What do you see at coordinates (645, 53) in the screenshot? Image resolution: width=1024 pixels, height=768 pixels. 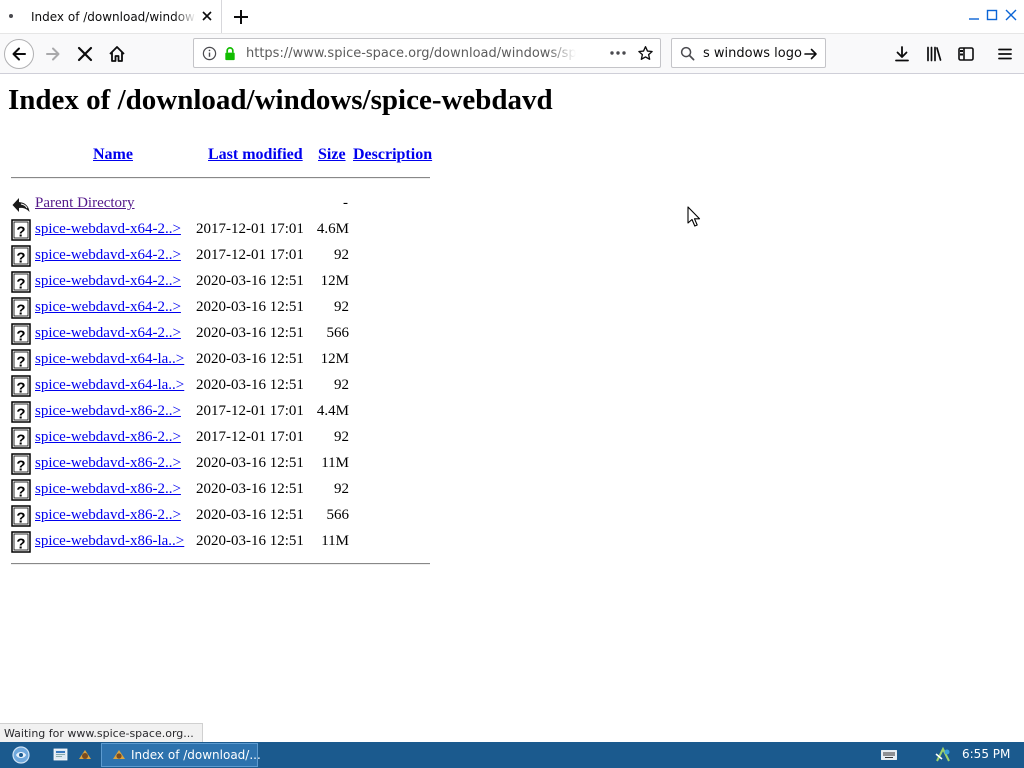 I see `bookmark-star-icon` at bounding box center [645, 53].